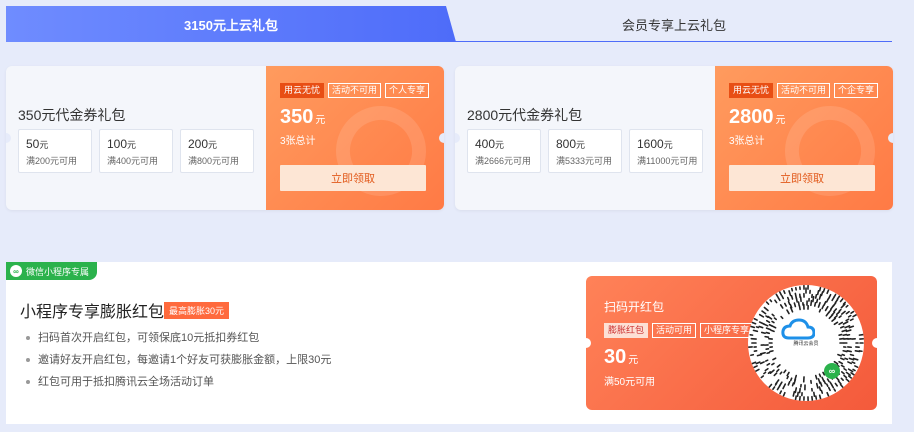 The width and height of the screenshot is (914, 432). Describe the element at coordinates (217, 151) in the screenshot. I see `voucher-item: 200元 满800元可用` at that location.